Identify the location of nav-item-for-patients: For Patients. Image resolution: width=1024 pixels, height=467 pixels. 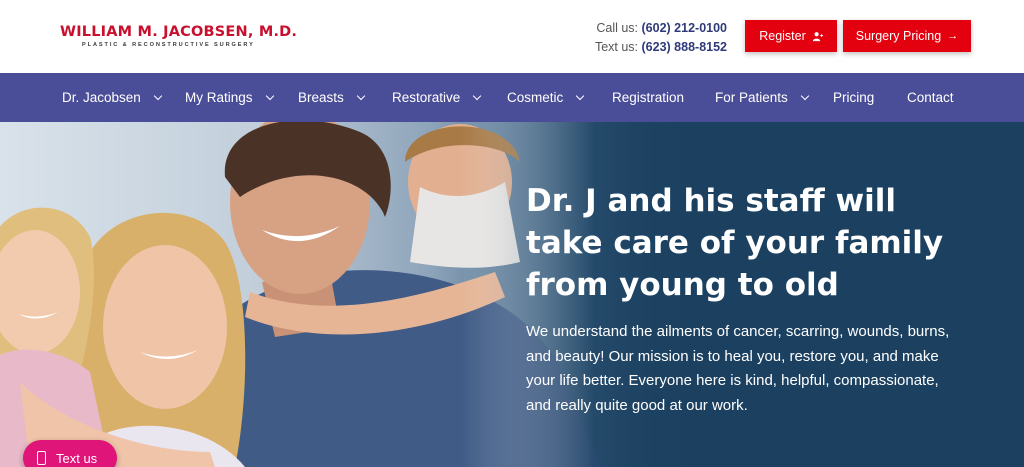
(762, 97).